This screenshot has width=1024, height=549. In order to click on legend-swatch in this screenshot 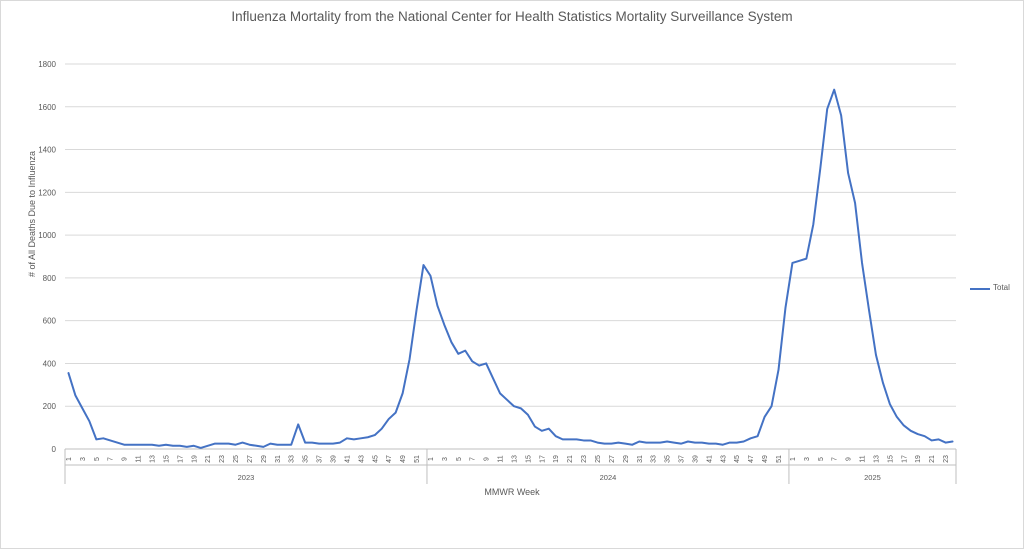, I will do `click(980, 289)`.